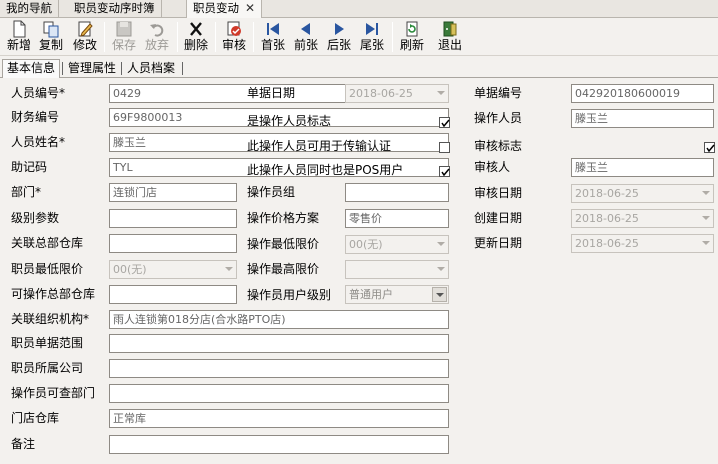  What do you see at coordinates (92, 68) in the screenshot?
I see `tab-management-attributes: 管理属性` at bounding box center [92, 68].